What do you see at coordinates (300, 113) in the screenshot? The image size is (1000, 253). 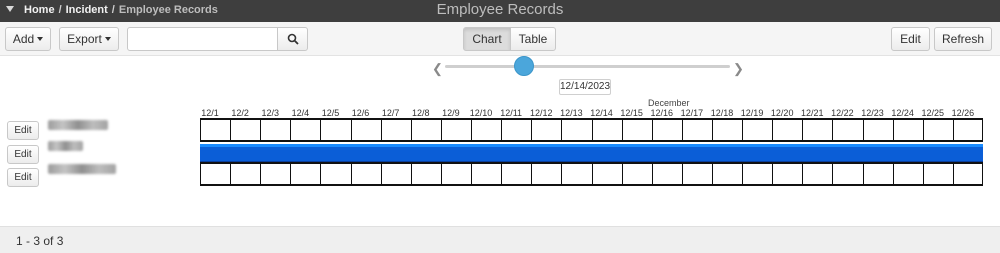 I see `day-label: 12/4` at bounding box center [300, 113].